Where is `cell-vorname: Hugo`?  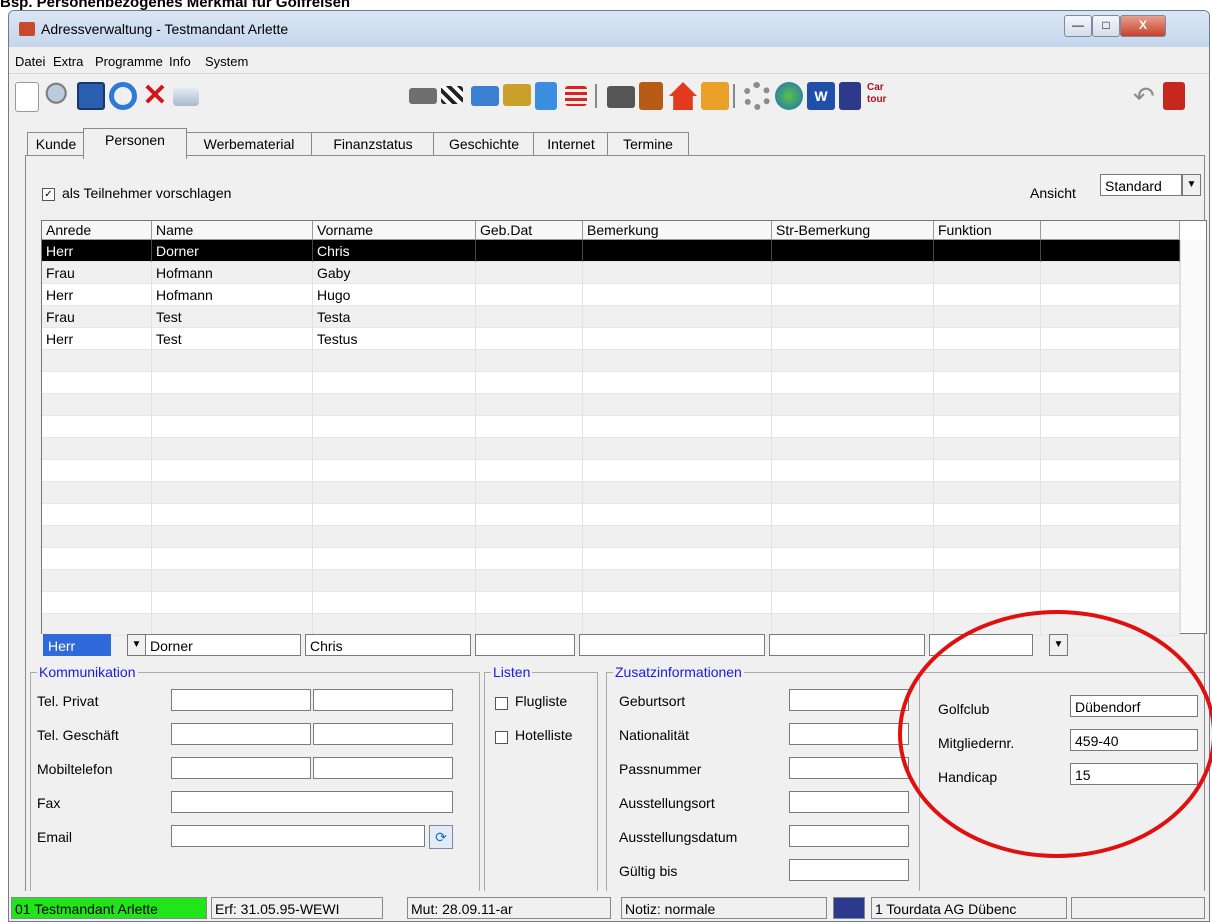
cell-vorname: Hugo is located at coordinates (394, 295).